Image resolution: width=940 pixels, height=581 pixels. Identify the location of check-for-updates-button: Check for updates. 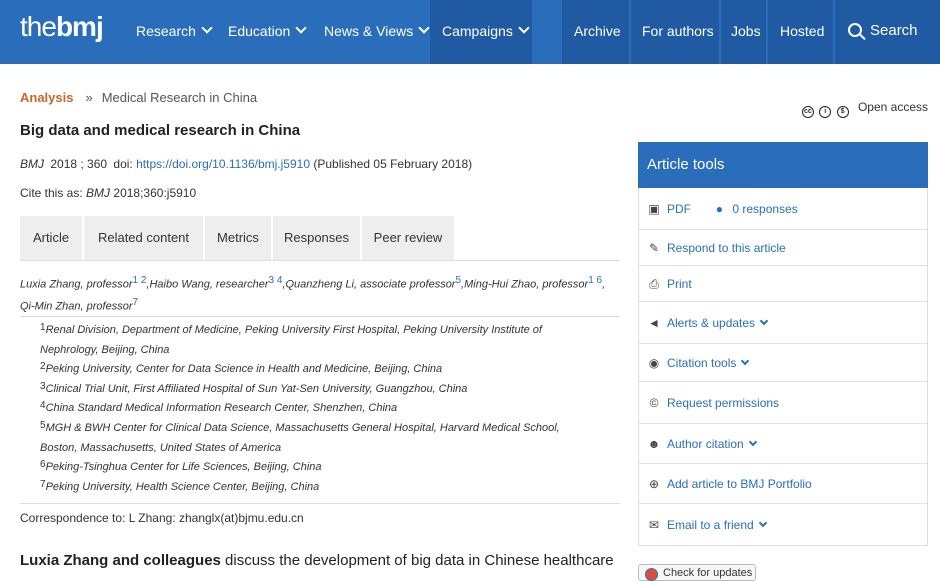
(697, 572).